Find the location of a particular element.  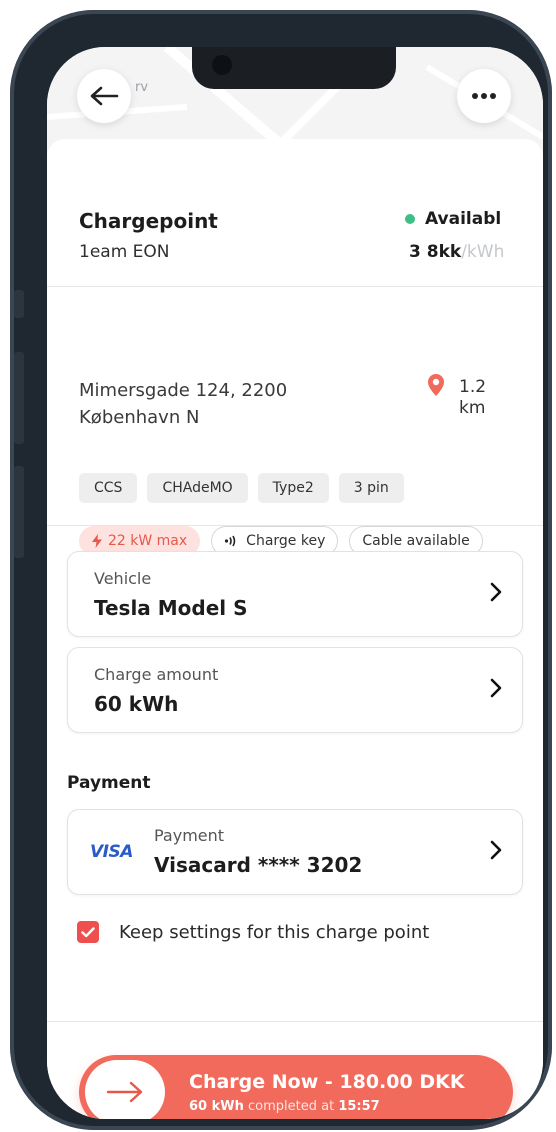

more-options-button is located at coordinates (484, 96).